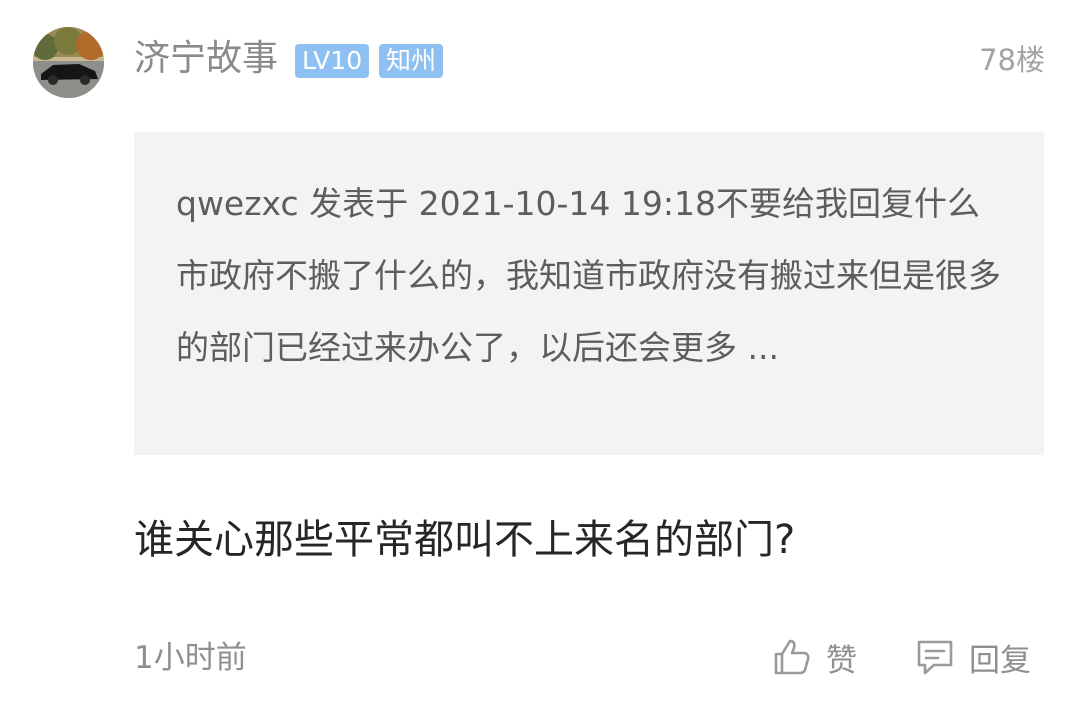 Image resolution: width=1080 pixels, height=723 pixels. What do you see at coordinates (465, 540) in the screenshot?
I see `reply-content: 谁关心那些平常都叫不上来名的部门?` at bounding box center [465, 540].